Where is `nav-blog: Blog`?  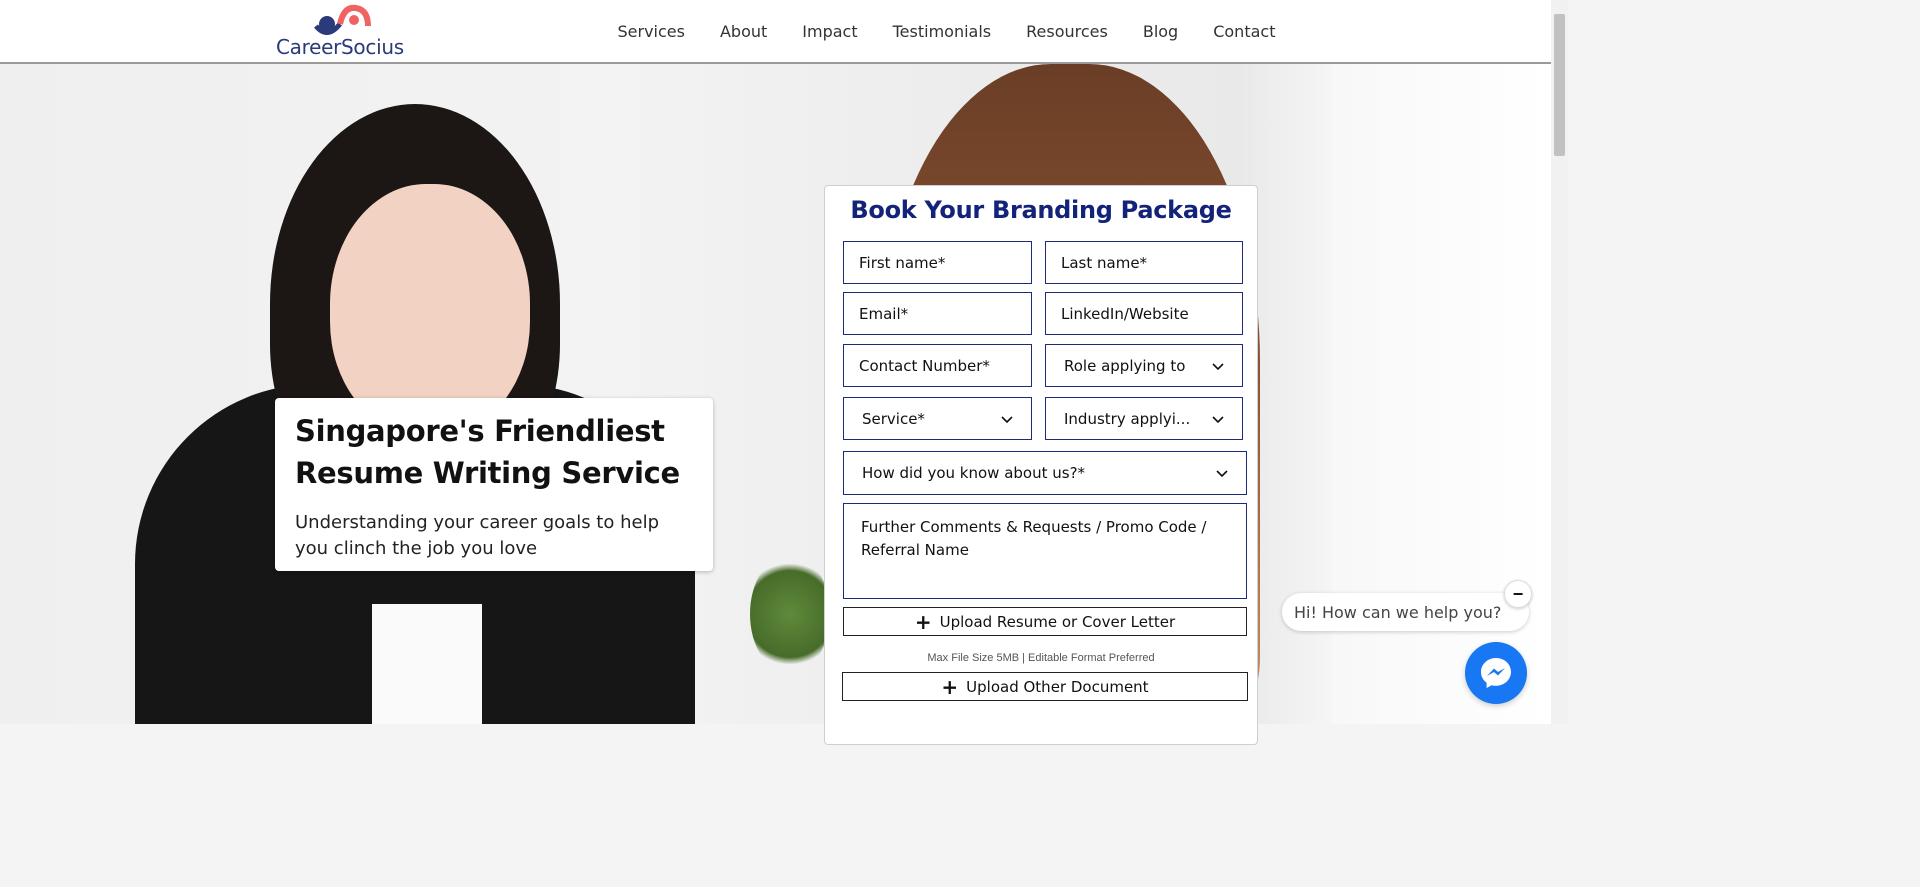 nav-blog: Blog is located at coordinates (1160, 31).